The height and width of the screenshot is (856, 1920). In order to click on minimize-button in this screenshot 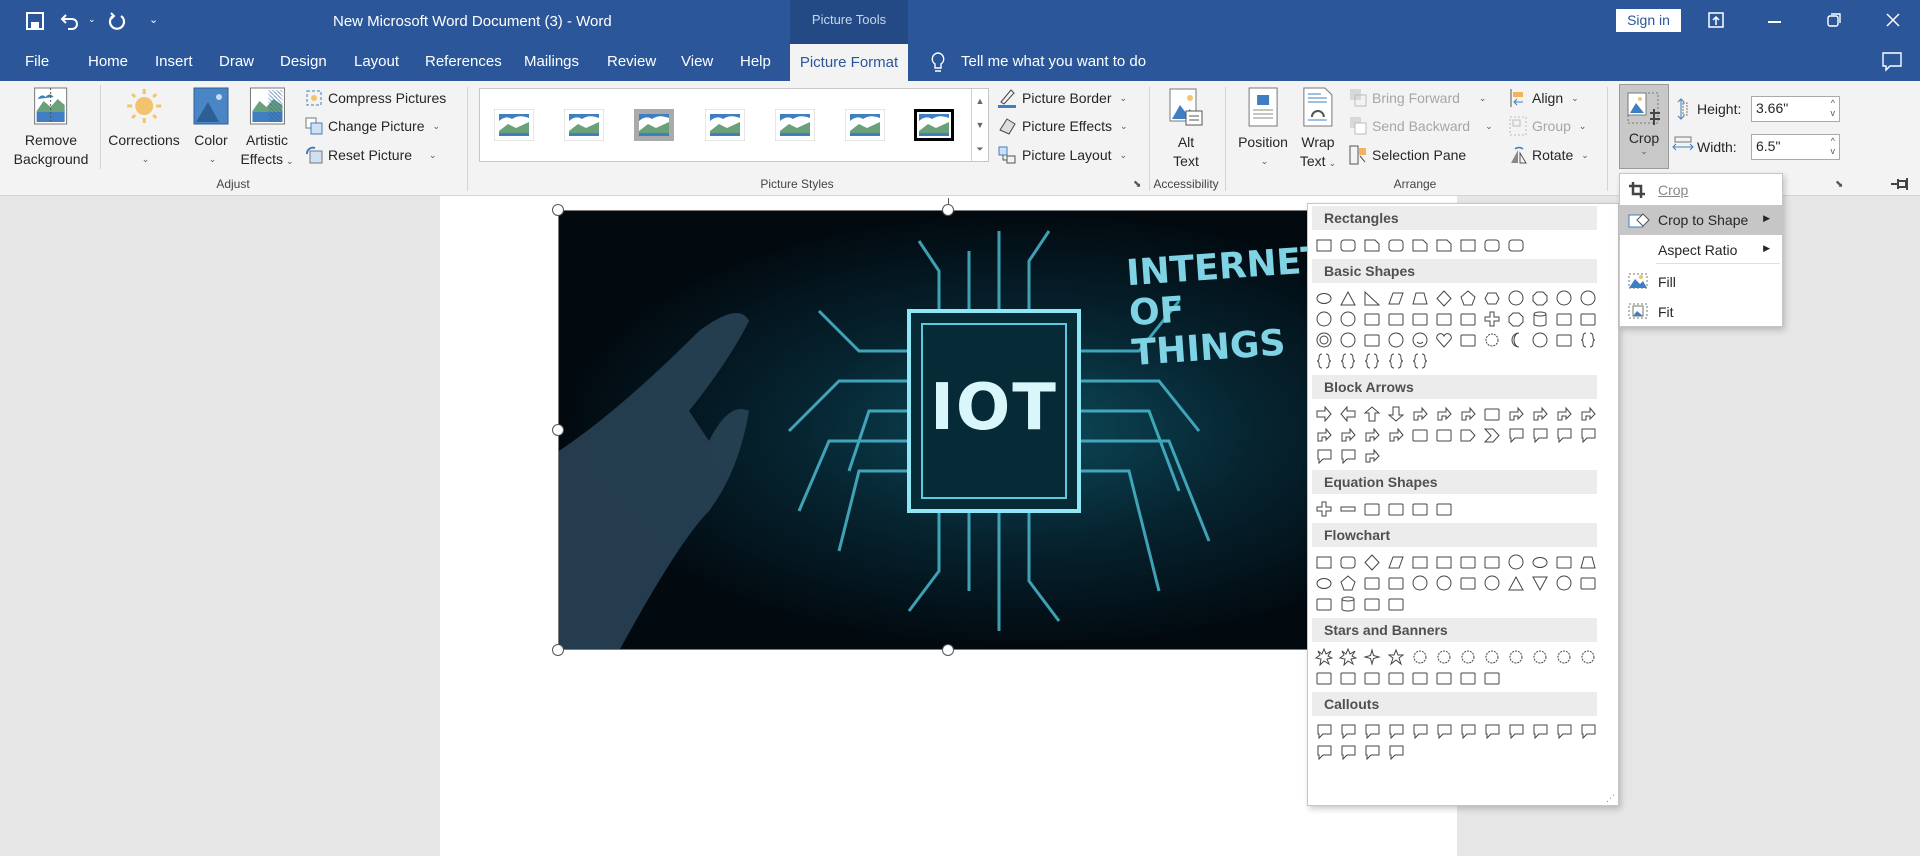, I will do `click(1774, 22)`.